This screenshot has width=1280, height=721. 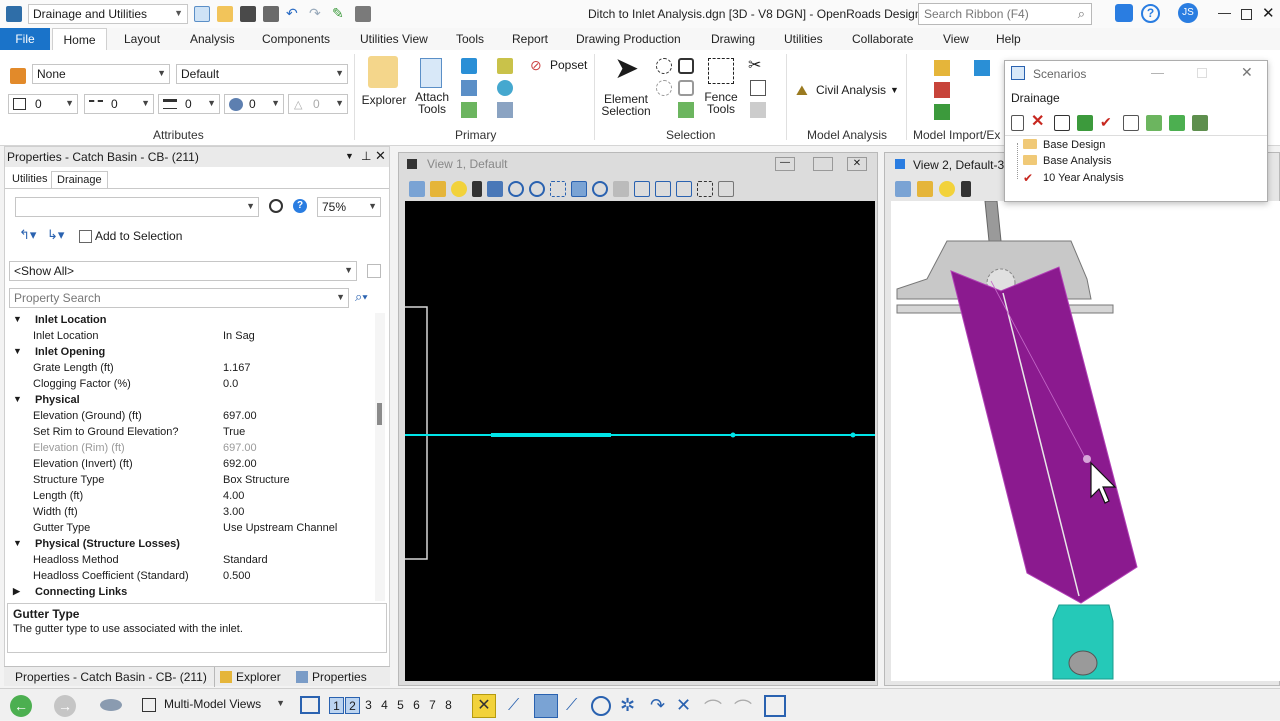 I want to click on add-child-icon, so click(x=1177, y=123).